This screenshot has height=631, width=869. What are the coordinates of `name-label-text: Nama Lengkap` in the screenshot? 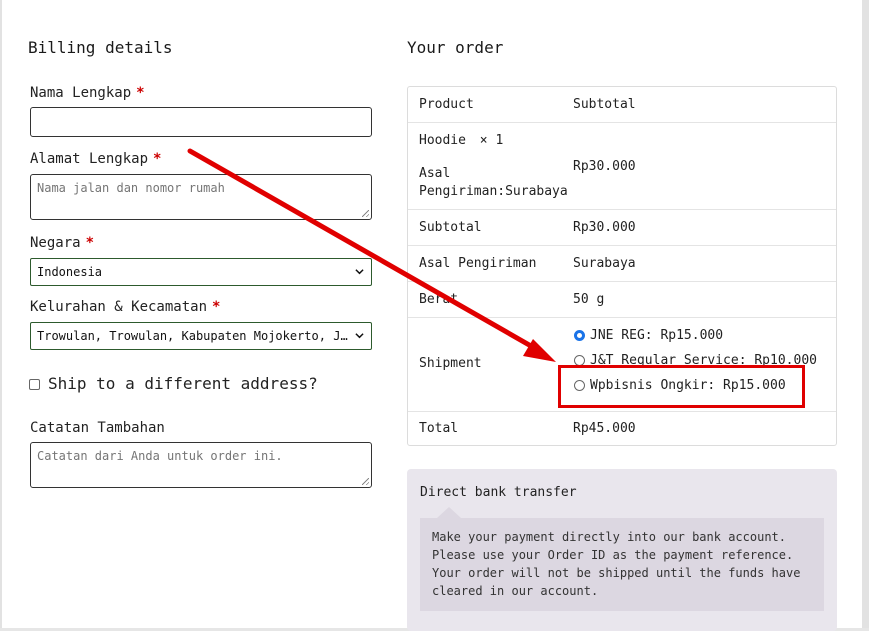 It's located at (81, 93).